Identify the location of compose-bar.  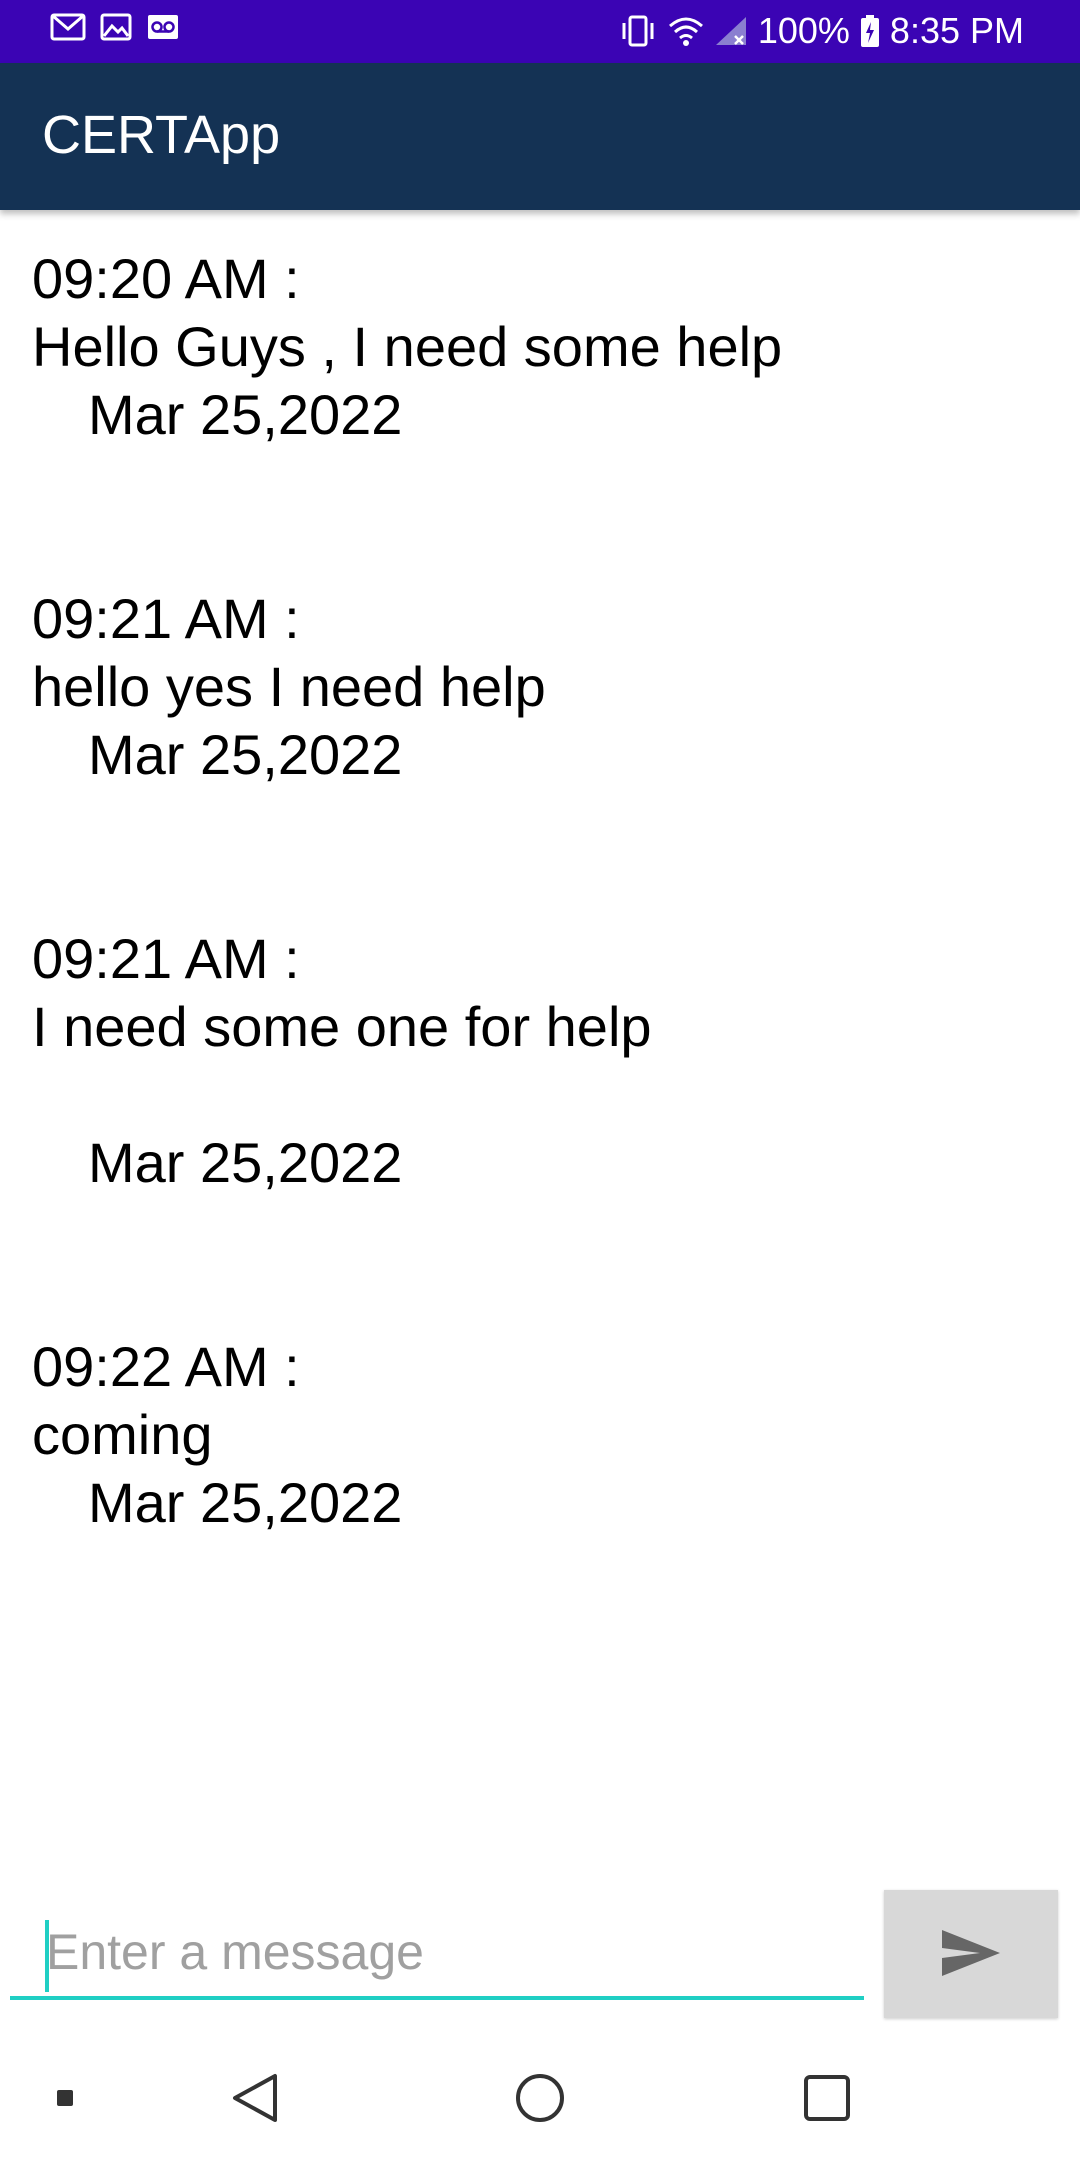
(540, 1953).